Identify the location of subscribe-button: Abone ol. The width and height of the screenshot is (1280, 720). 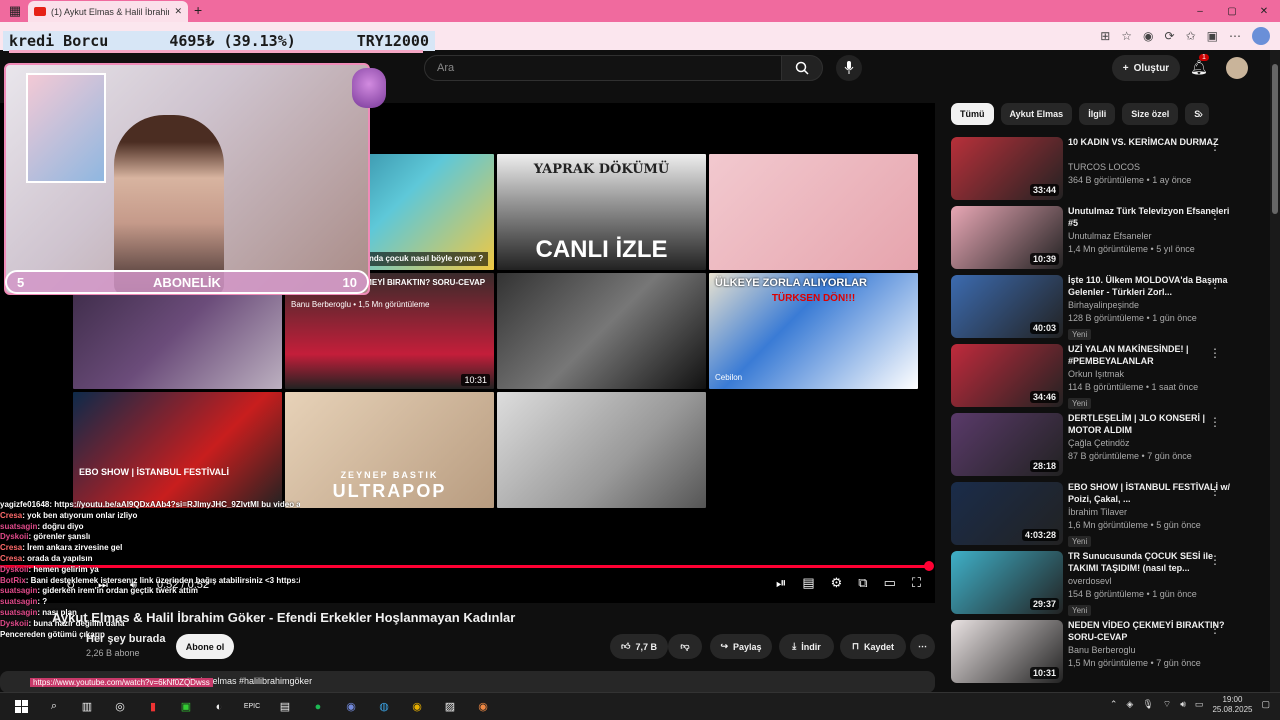
(205, 646).